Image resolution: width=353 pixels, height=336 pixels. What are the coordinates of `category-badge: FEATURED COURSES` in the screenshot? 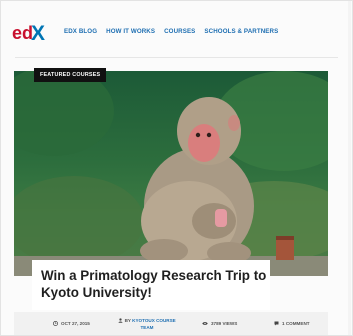 It's located at (70, 75).